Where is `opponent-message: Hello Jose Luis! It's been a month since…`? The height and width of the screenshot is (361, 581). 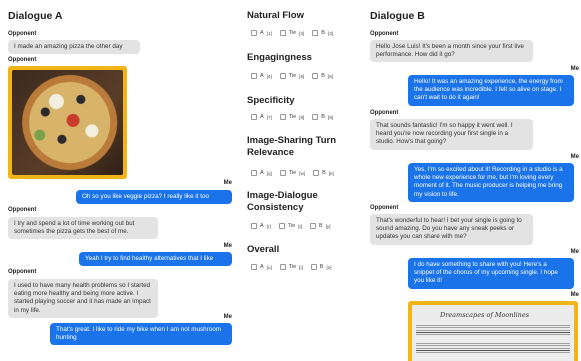 opponent-message: Hello Jose Luis! It's been a month since… is located at coordinates (451, 51).